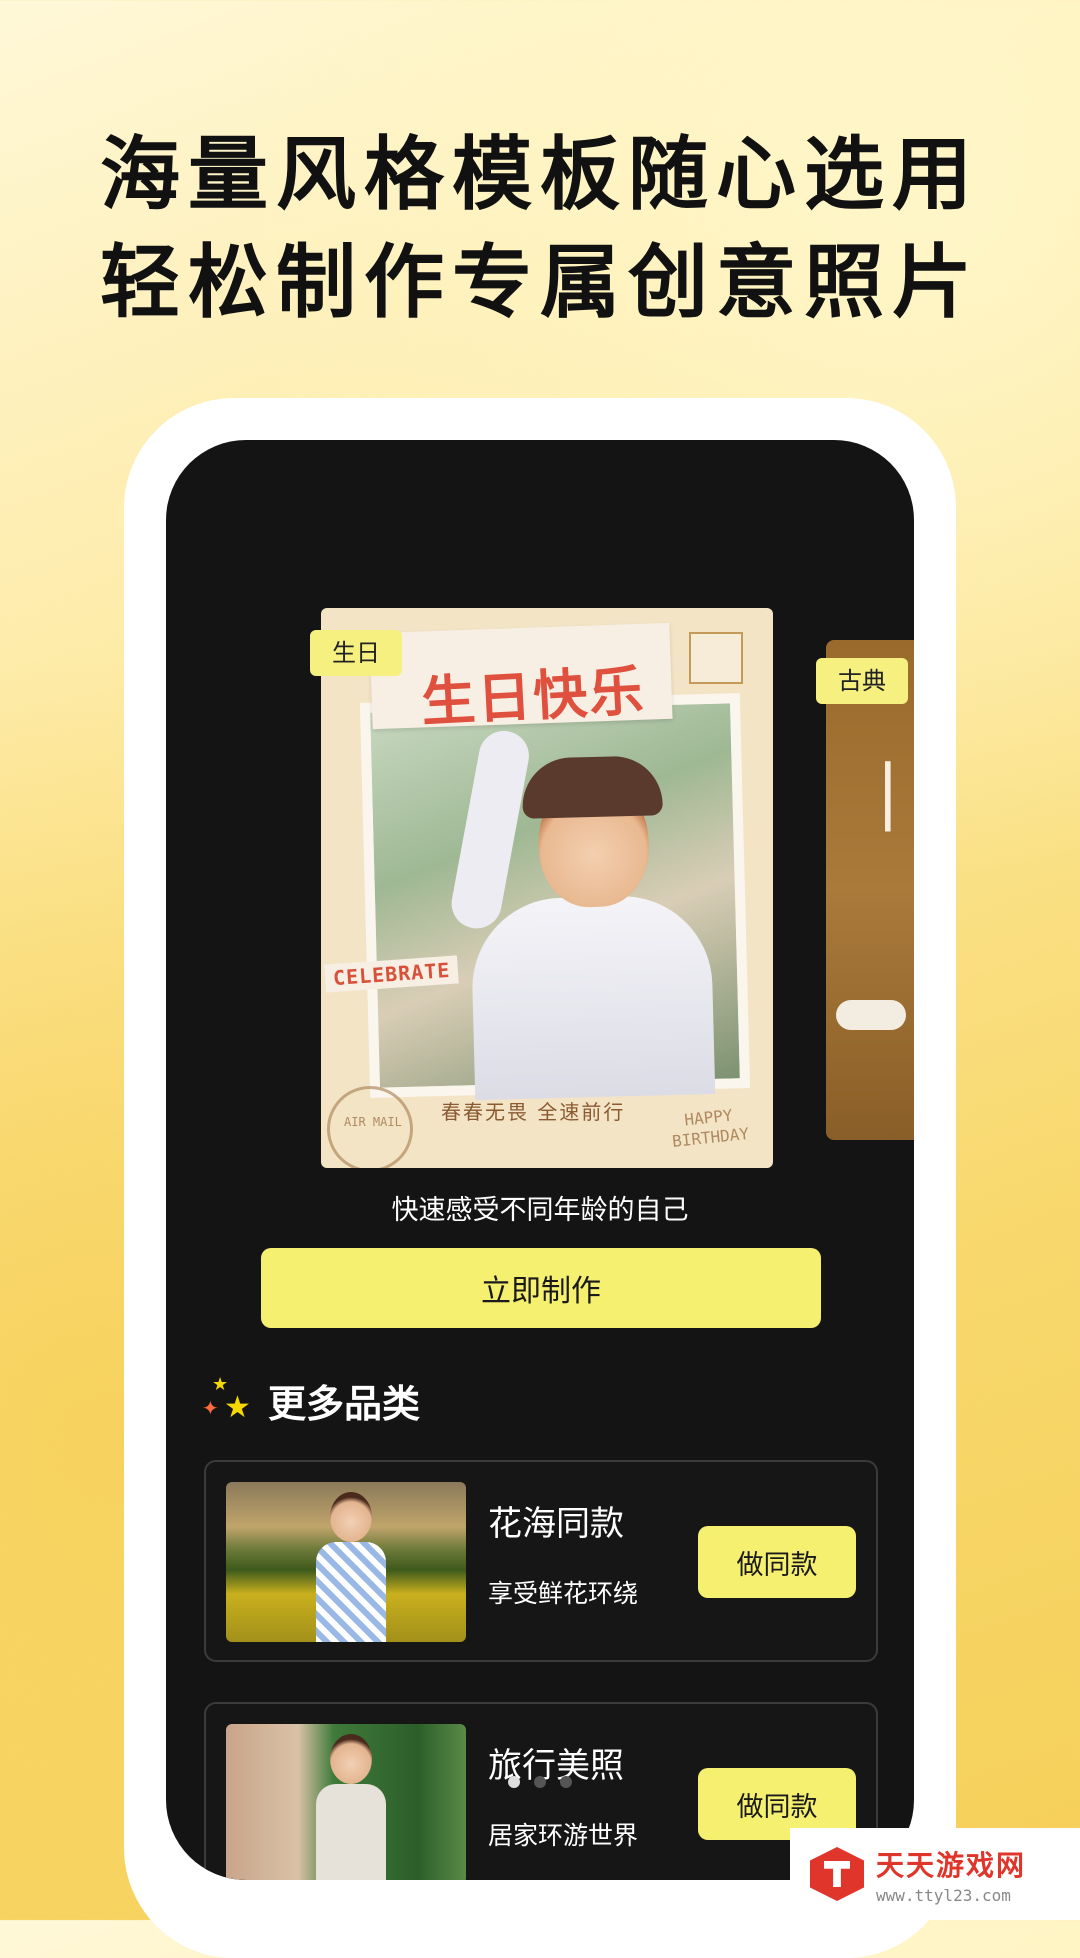  What do you see at coordinates (871, 1015) in the screenshot?
I see `cloud-decoration` at bounding box center [871, 1015].